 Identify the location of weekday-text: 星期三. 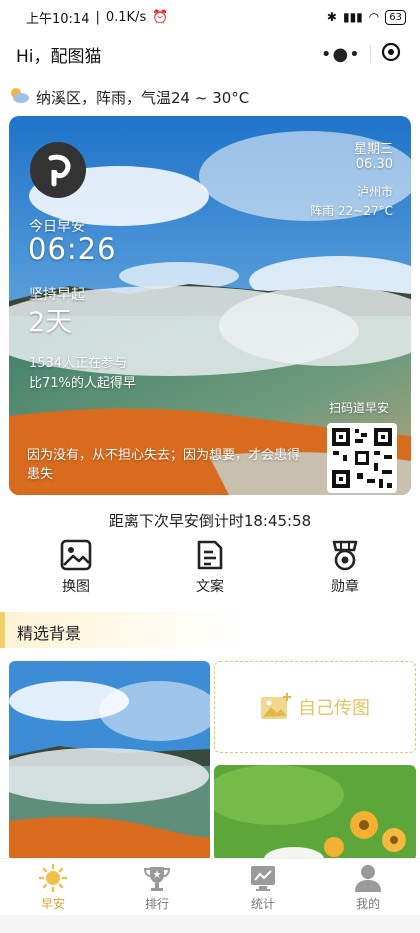
(373, 149).